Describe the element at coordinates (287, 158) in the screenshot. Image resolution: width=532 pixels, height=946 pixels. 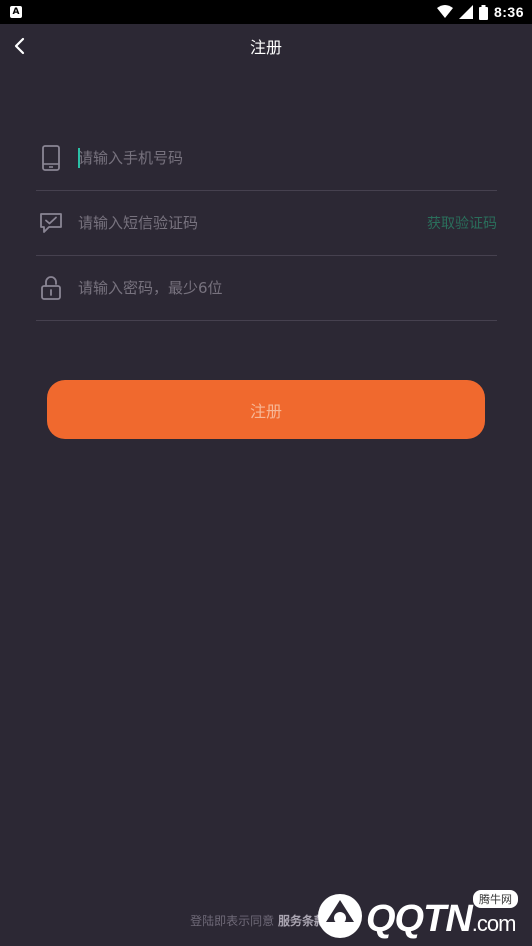
I see `phone-input` at that location.